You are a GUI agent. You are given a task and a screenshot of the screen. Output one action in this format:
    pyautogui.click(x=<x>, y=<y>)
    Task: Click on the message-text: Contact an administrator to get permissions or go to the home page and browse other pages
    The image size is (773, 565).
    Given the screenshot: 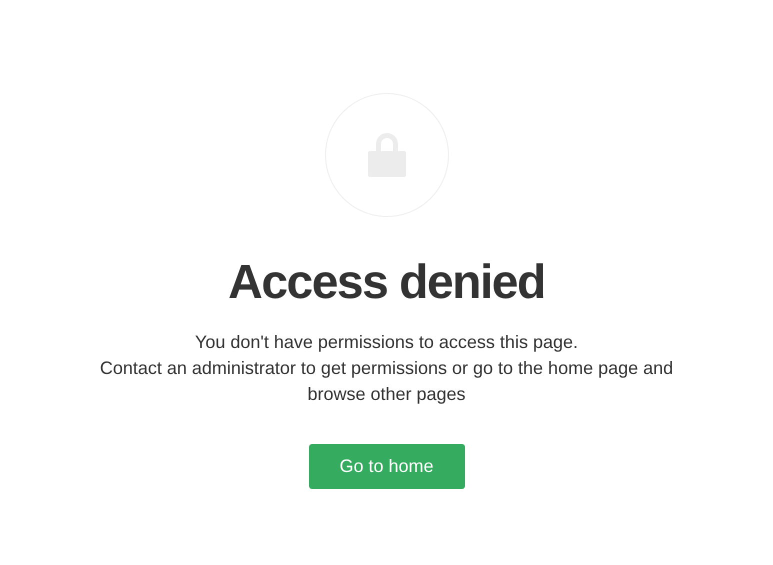 What is the action you would take?
    pyautogui.click(x=386, y=381)
    